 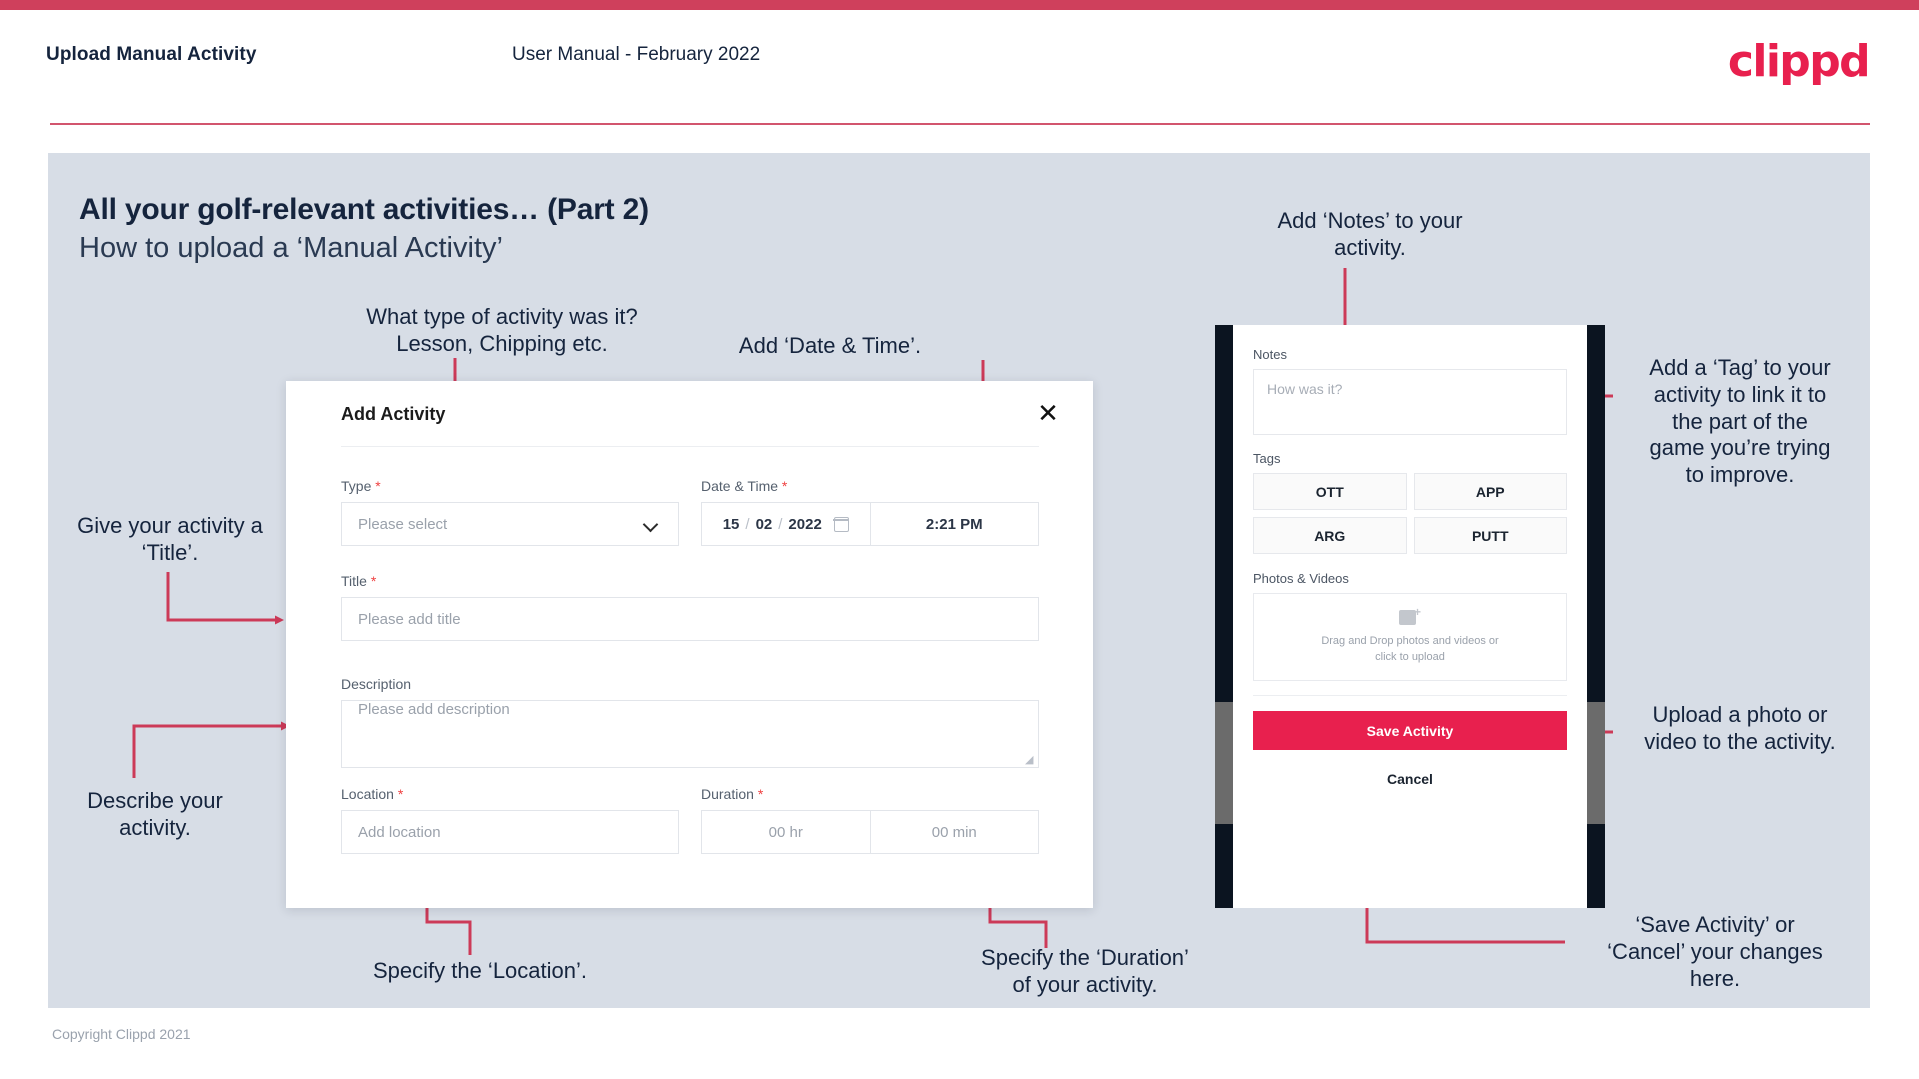 I want to click on phone-divider, so click(x=1410, y=695).